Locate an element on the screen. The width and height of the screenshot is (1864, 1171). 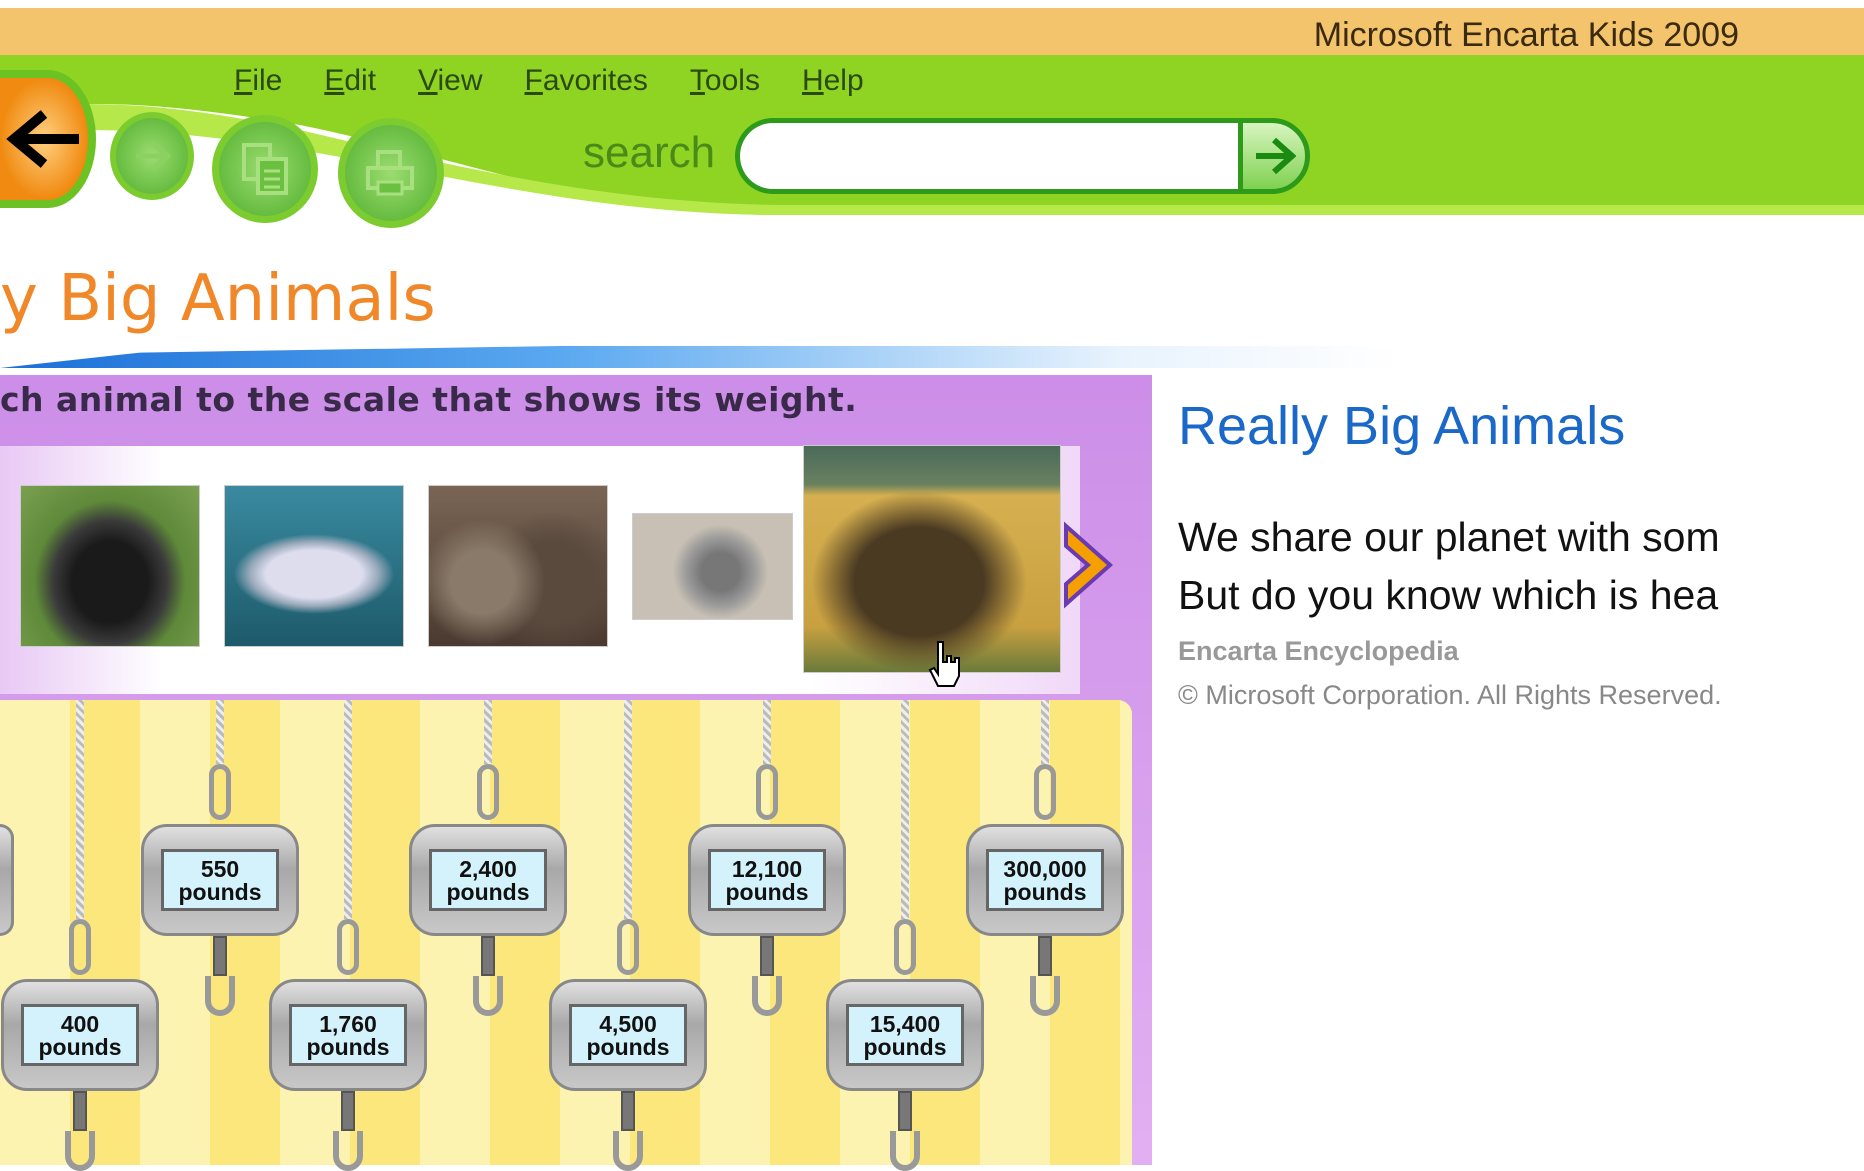
scale-display: 12,100 pounds is located at coordinates (767, 880).